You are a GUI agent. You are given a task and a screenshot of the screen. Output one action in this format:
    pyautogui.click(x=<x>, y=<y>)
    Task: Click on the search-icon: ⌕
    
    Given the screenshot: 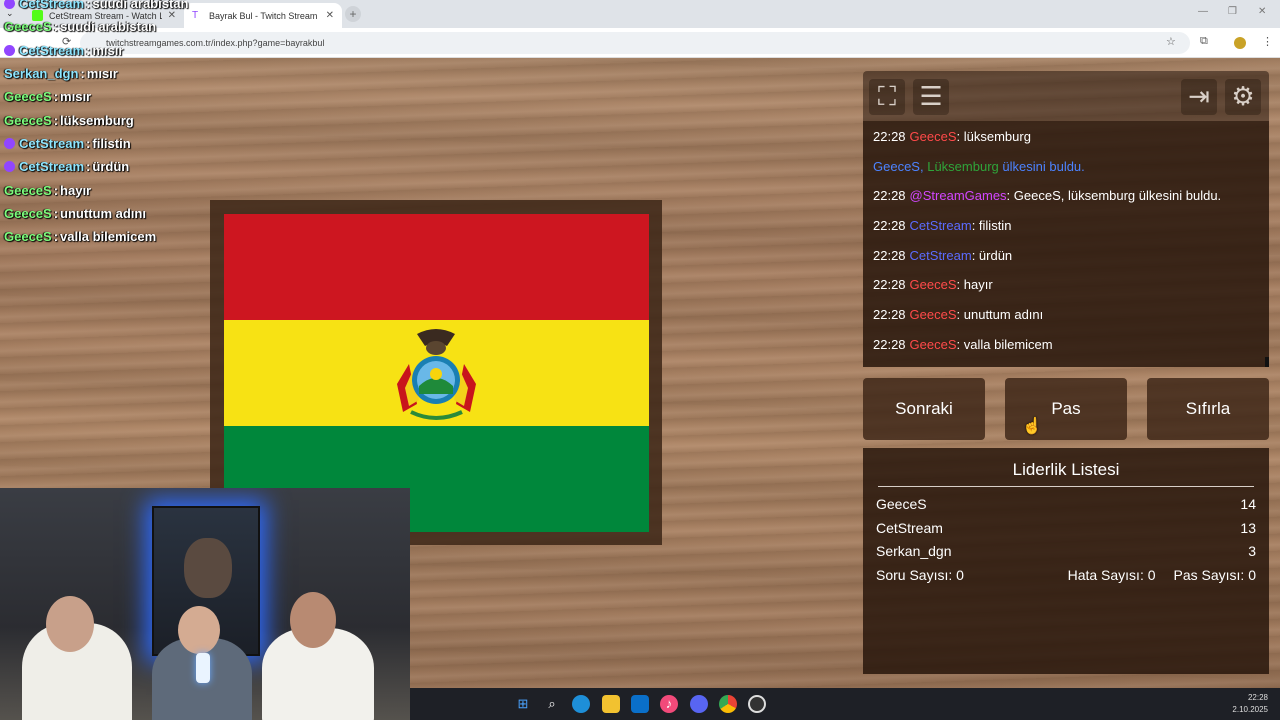 What is the action you would take?
    pyautogui.click(x=552, y=704)
    